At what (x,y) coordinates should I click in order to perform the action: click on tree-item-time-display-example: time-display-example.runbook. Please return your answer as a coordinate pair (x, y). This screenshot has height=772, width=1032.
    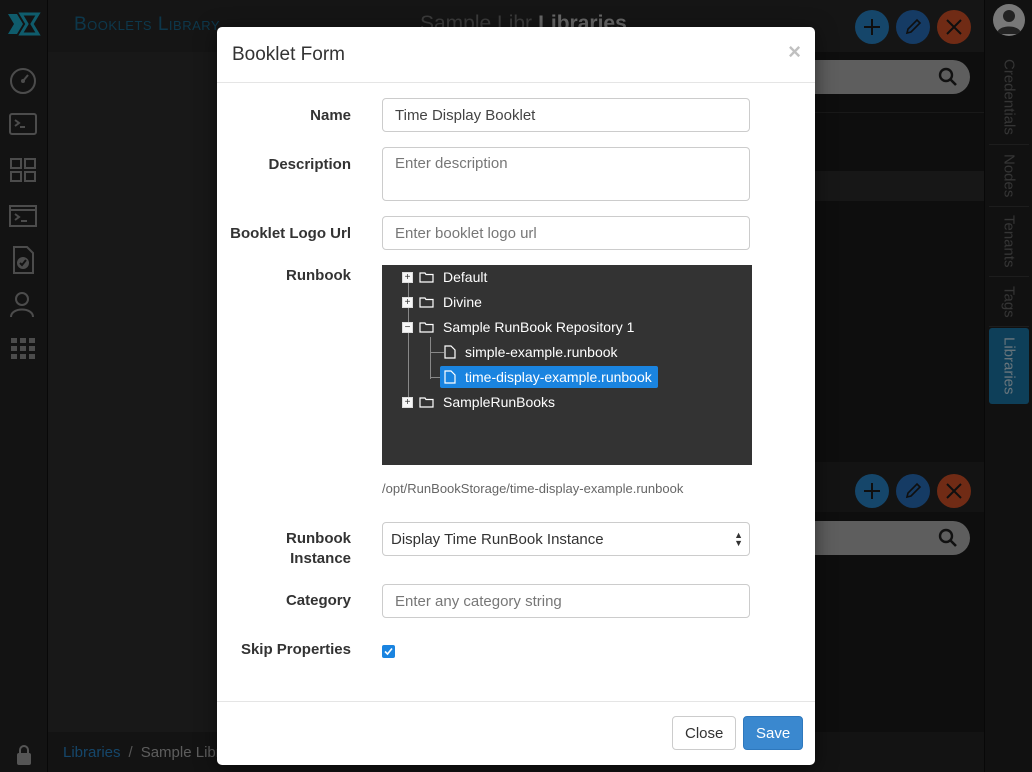
    Looking at the image, I should click on (549, 377).